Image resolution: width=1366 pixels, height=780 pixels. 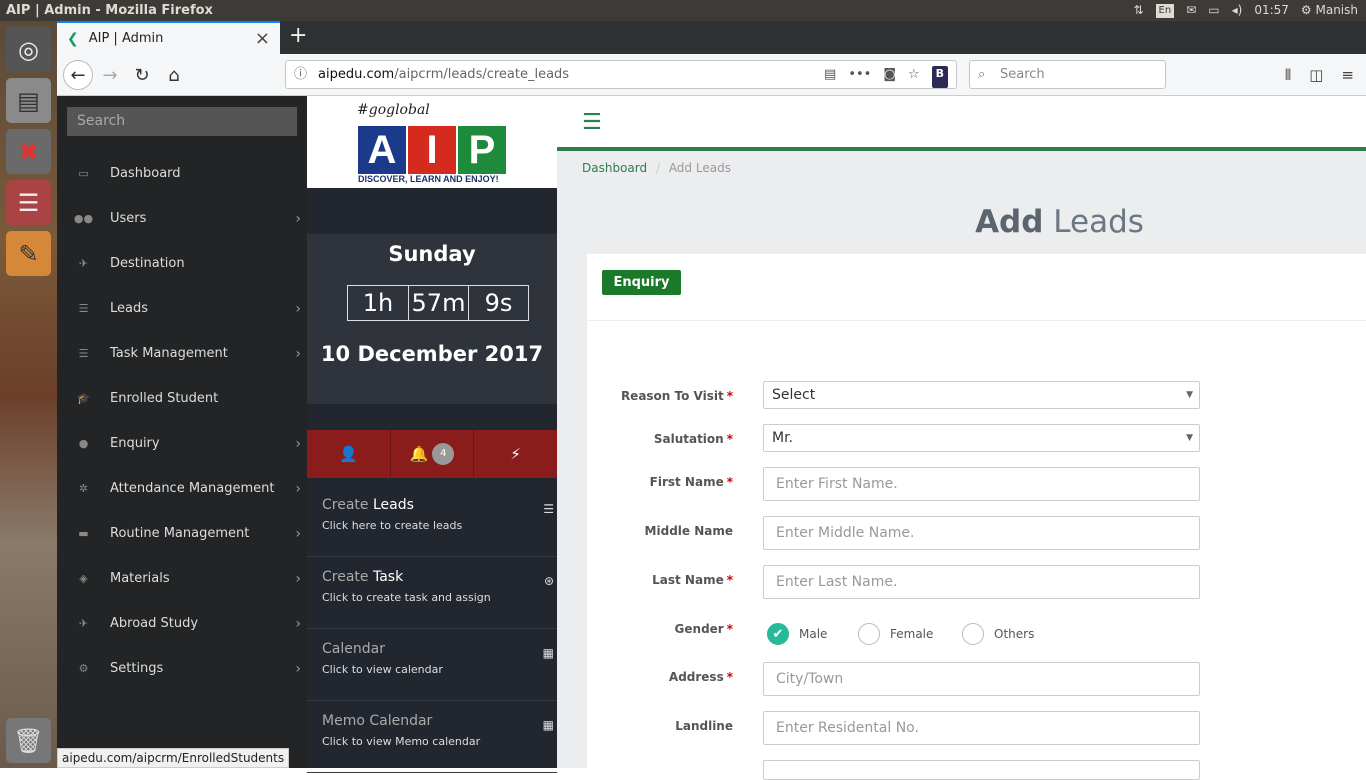 What do you see at coordinates (981, 484) in the screenshot?
I see `first-name-input: Enter First Name.` at bounding box center [981, 484].